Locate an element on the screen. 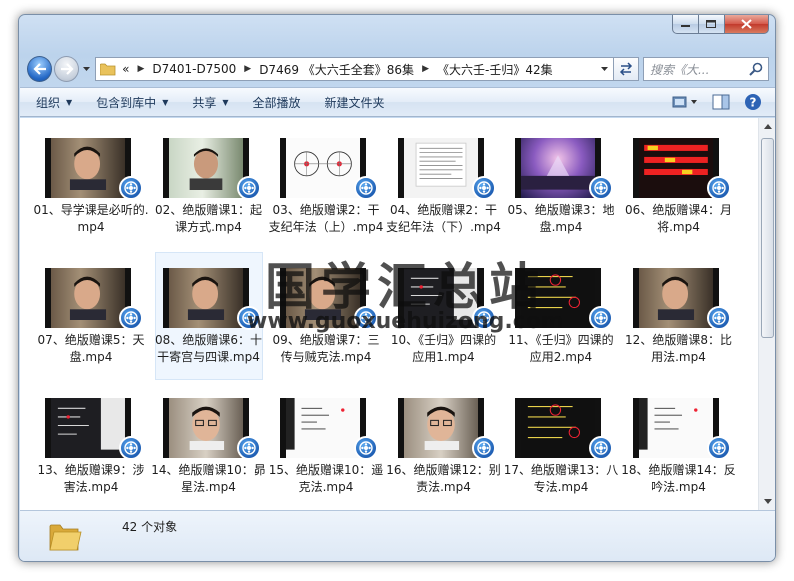  back-button is located at coordinates (40, 69).